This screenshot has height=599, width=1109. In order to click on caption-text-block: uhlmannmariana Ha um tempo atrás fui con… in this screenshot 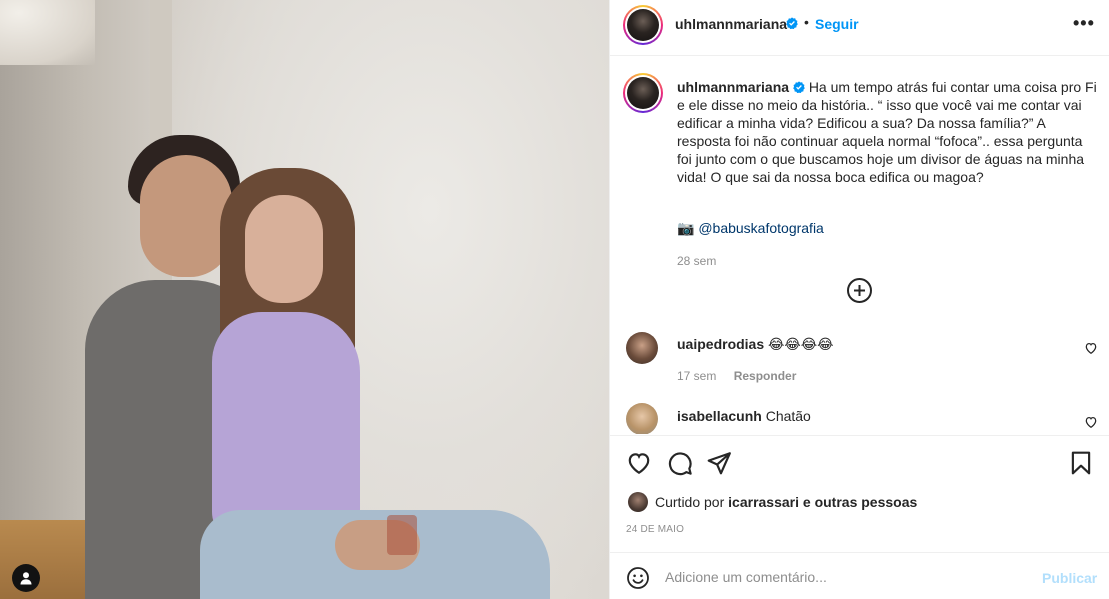, I will do `click(887, 132)`.